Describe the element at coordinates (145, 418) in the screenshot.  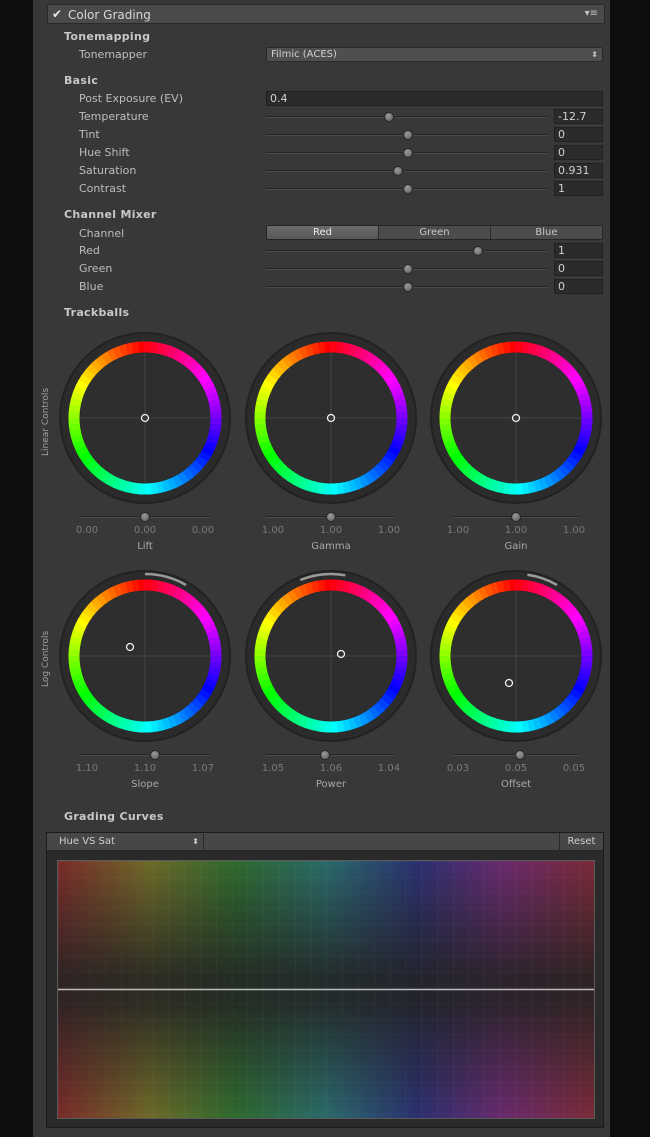
I see `lift-trackball` at that location.